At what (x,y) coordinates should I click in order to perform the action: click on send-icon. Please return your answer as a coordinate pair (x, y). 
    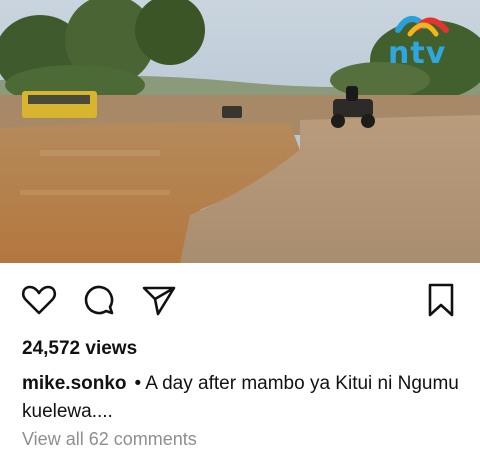
    Looking at the image, I should click on (159, 300).